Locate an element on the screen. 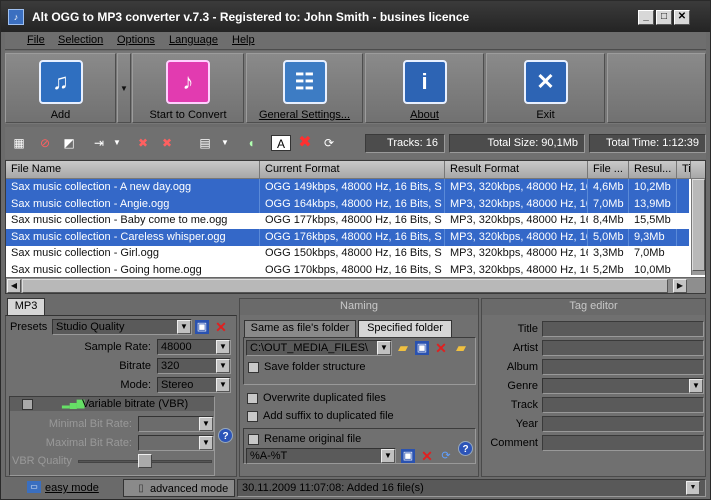 The height and width of the screenshot is (500, 711). tab-same-folder: Same as file's folder is located at coordinates (300, 328).